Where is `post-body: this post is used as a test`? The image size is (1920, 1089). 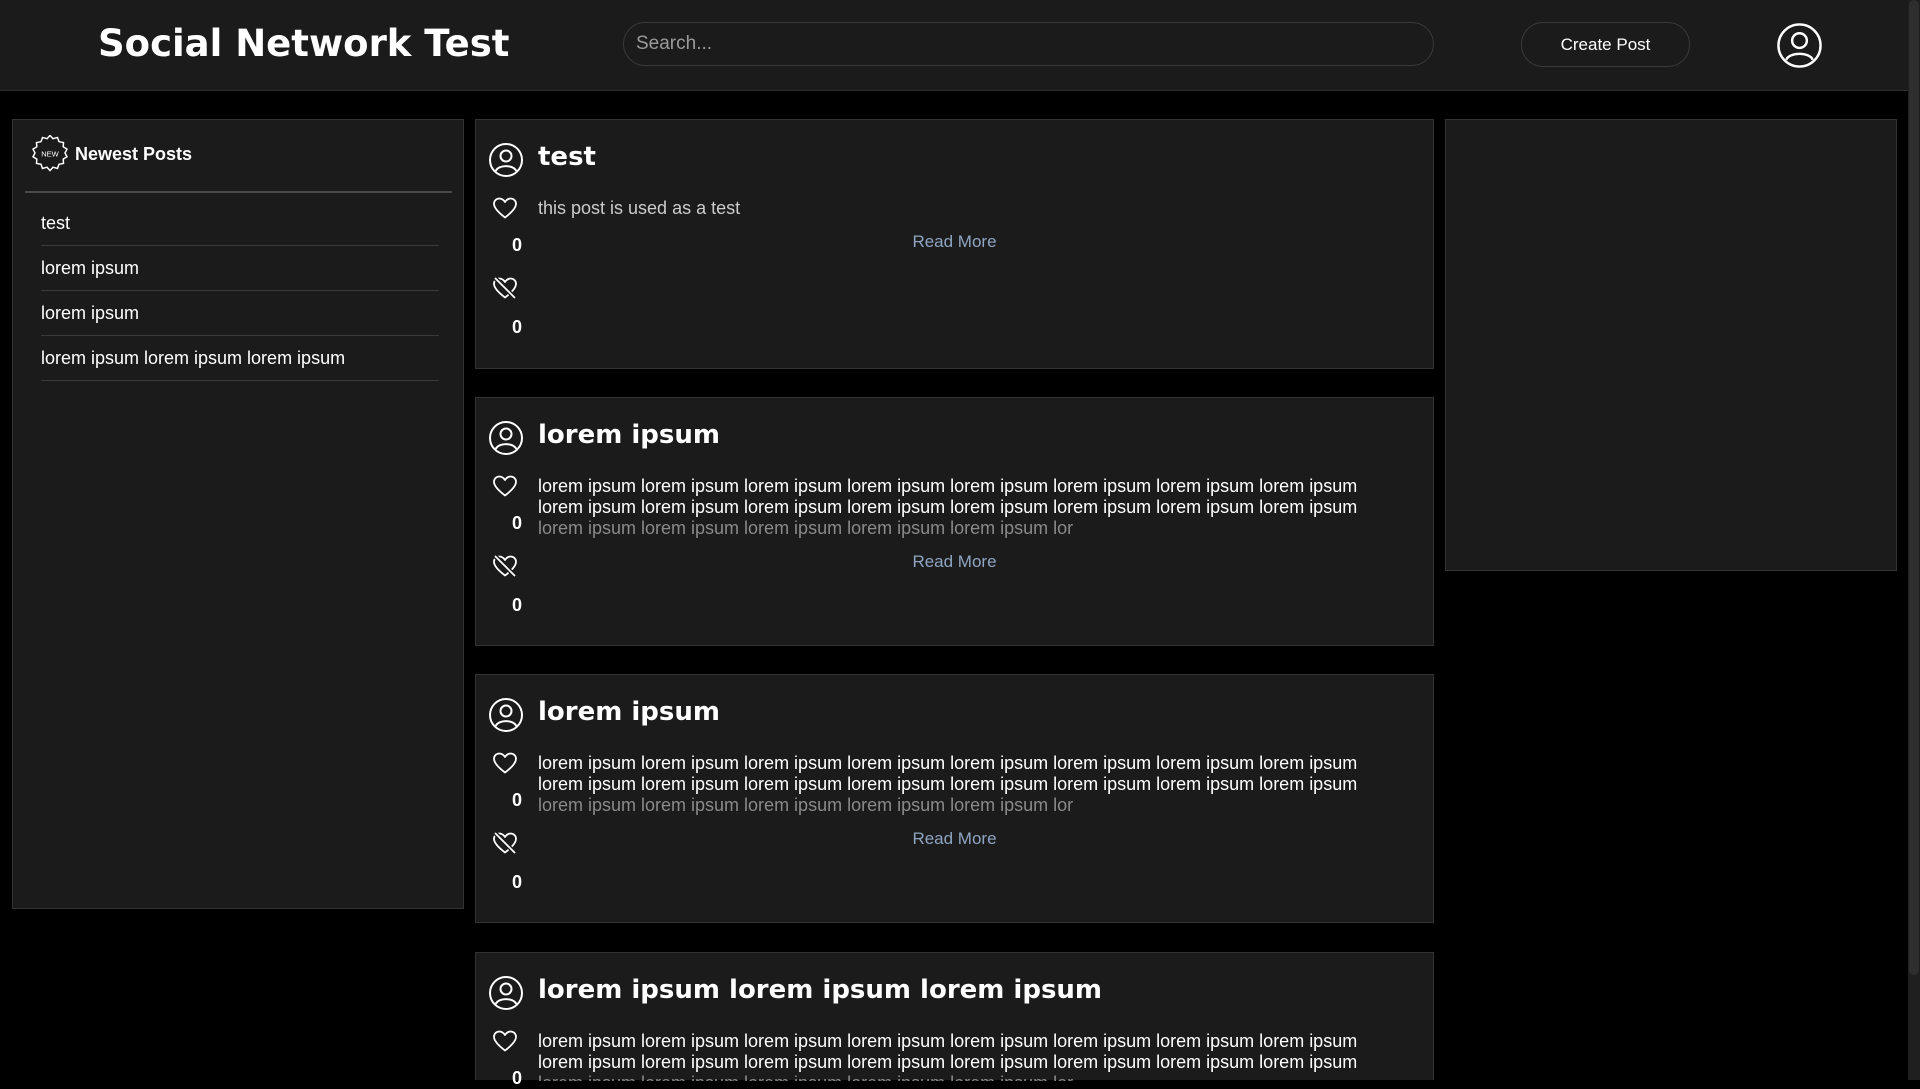 post-body: this post is used as a test is located at coordinates (958, 208).